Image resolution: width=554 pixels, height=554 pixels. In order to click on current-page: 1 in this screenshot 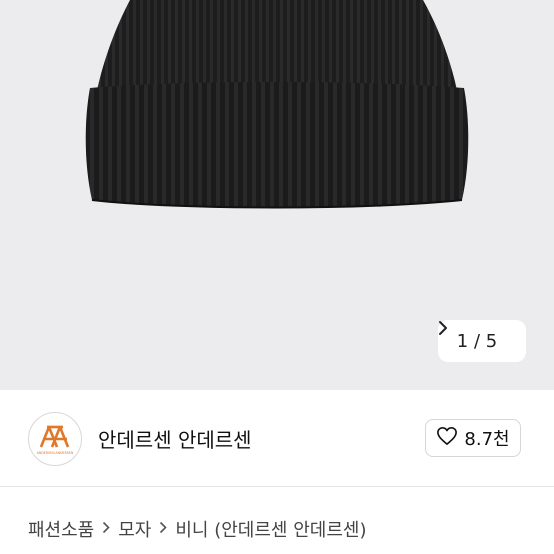, I will do `click(462, 341)`.